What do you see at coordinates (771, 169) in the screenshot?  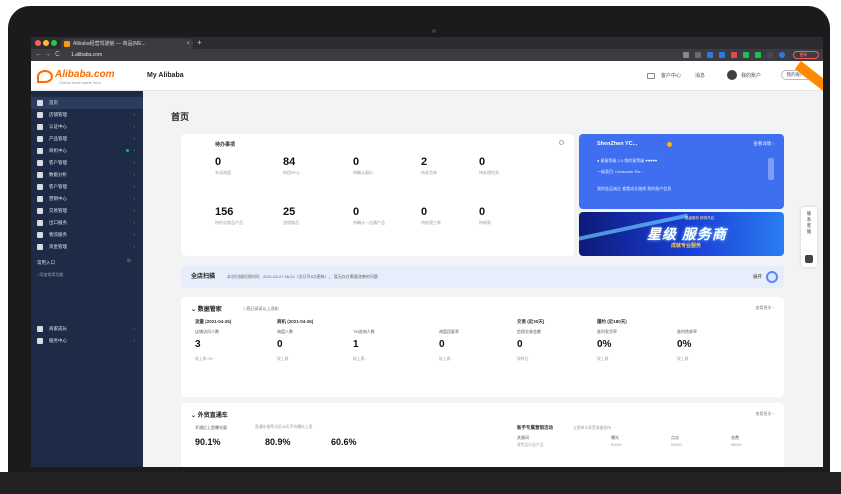 I see `scrollbar` at bounding box center [771, 169].